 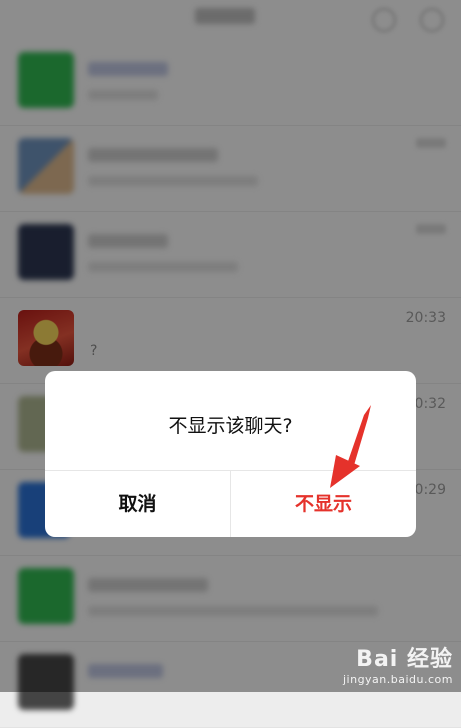 What do you see at coordinates (230, 426) in the screenshot?
I see `dialog-message: 不显示该聊天?` at bounding box center [230, 426].